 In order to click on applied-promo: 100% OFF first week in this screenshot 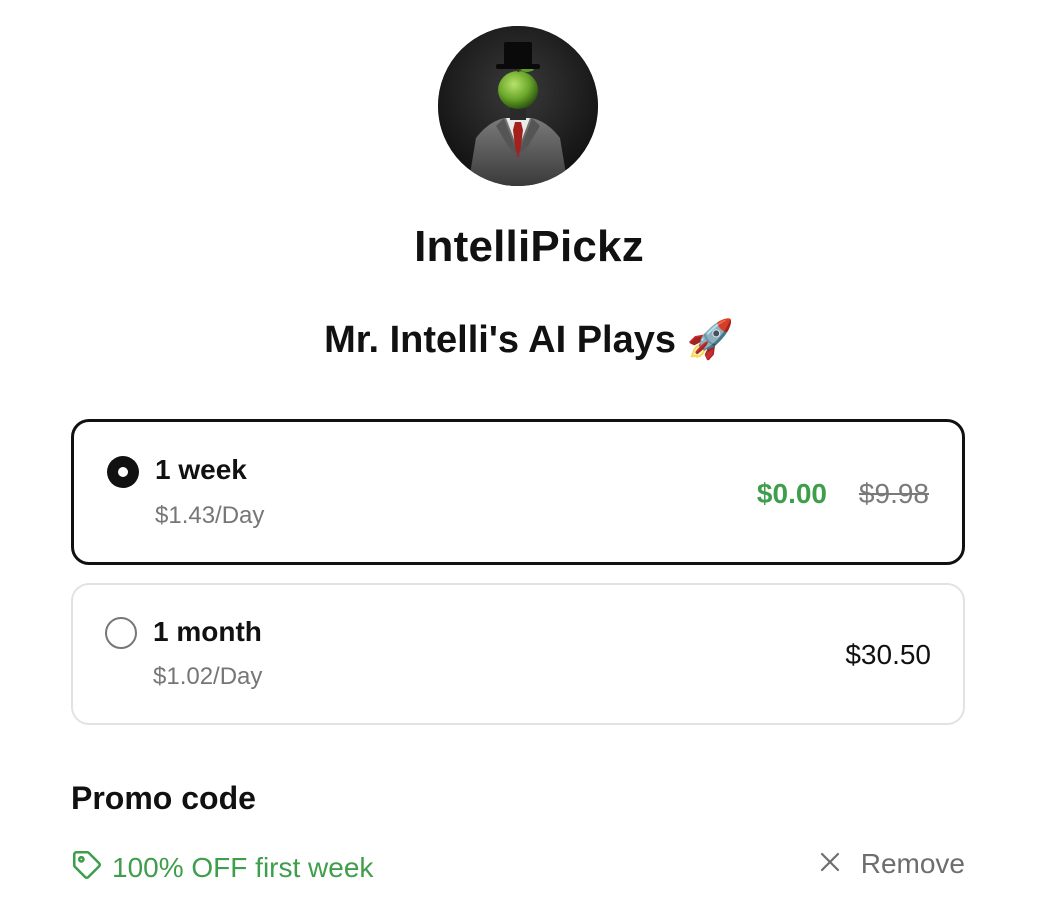, I will do `click(221, 867)`.